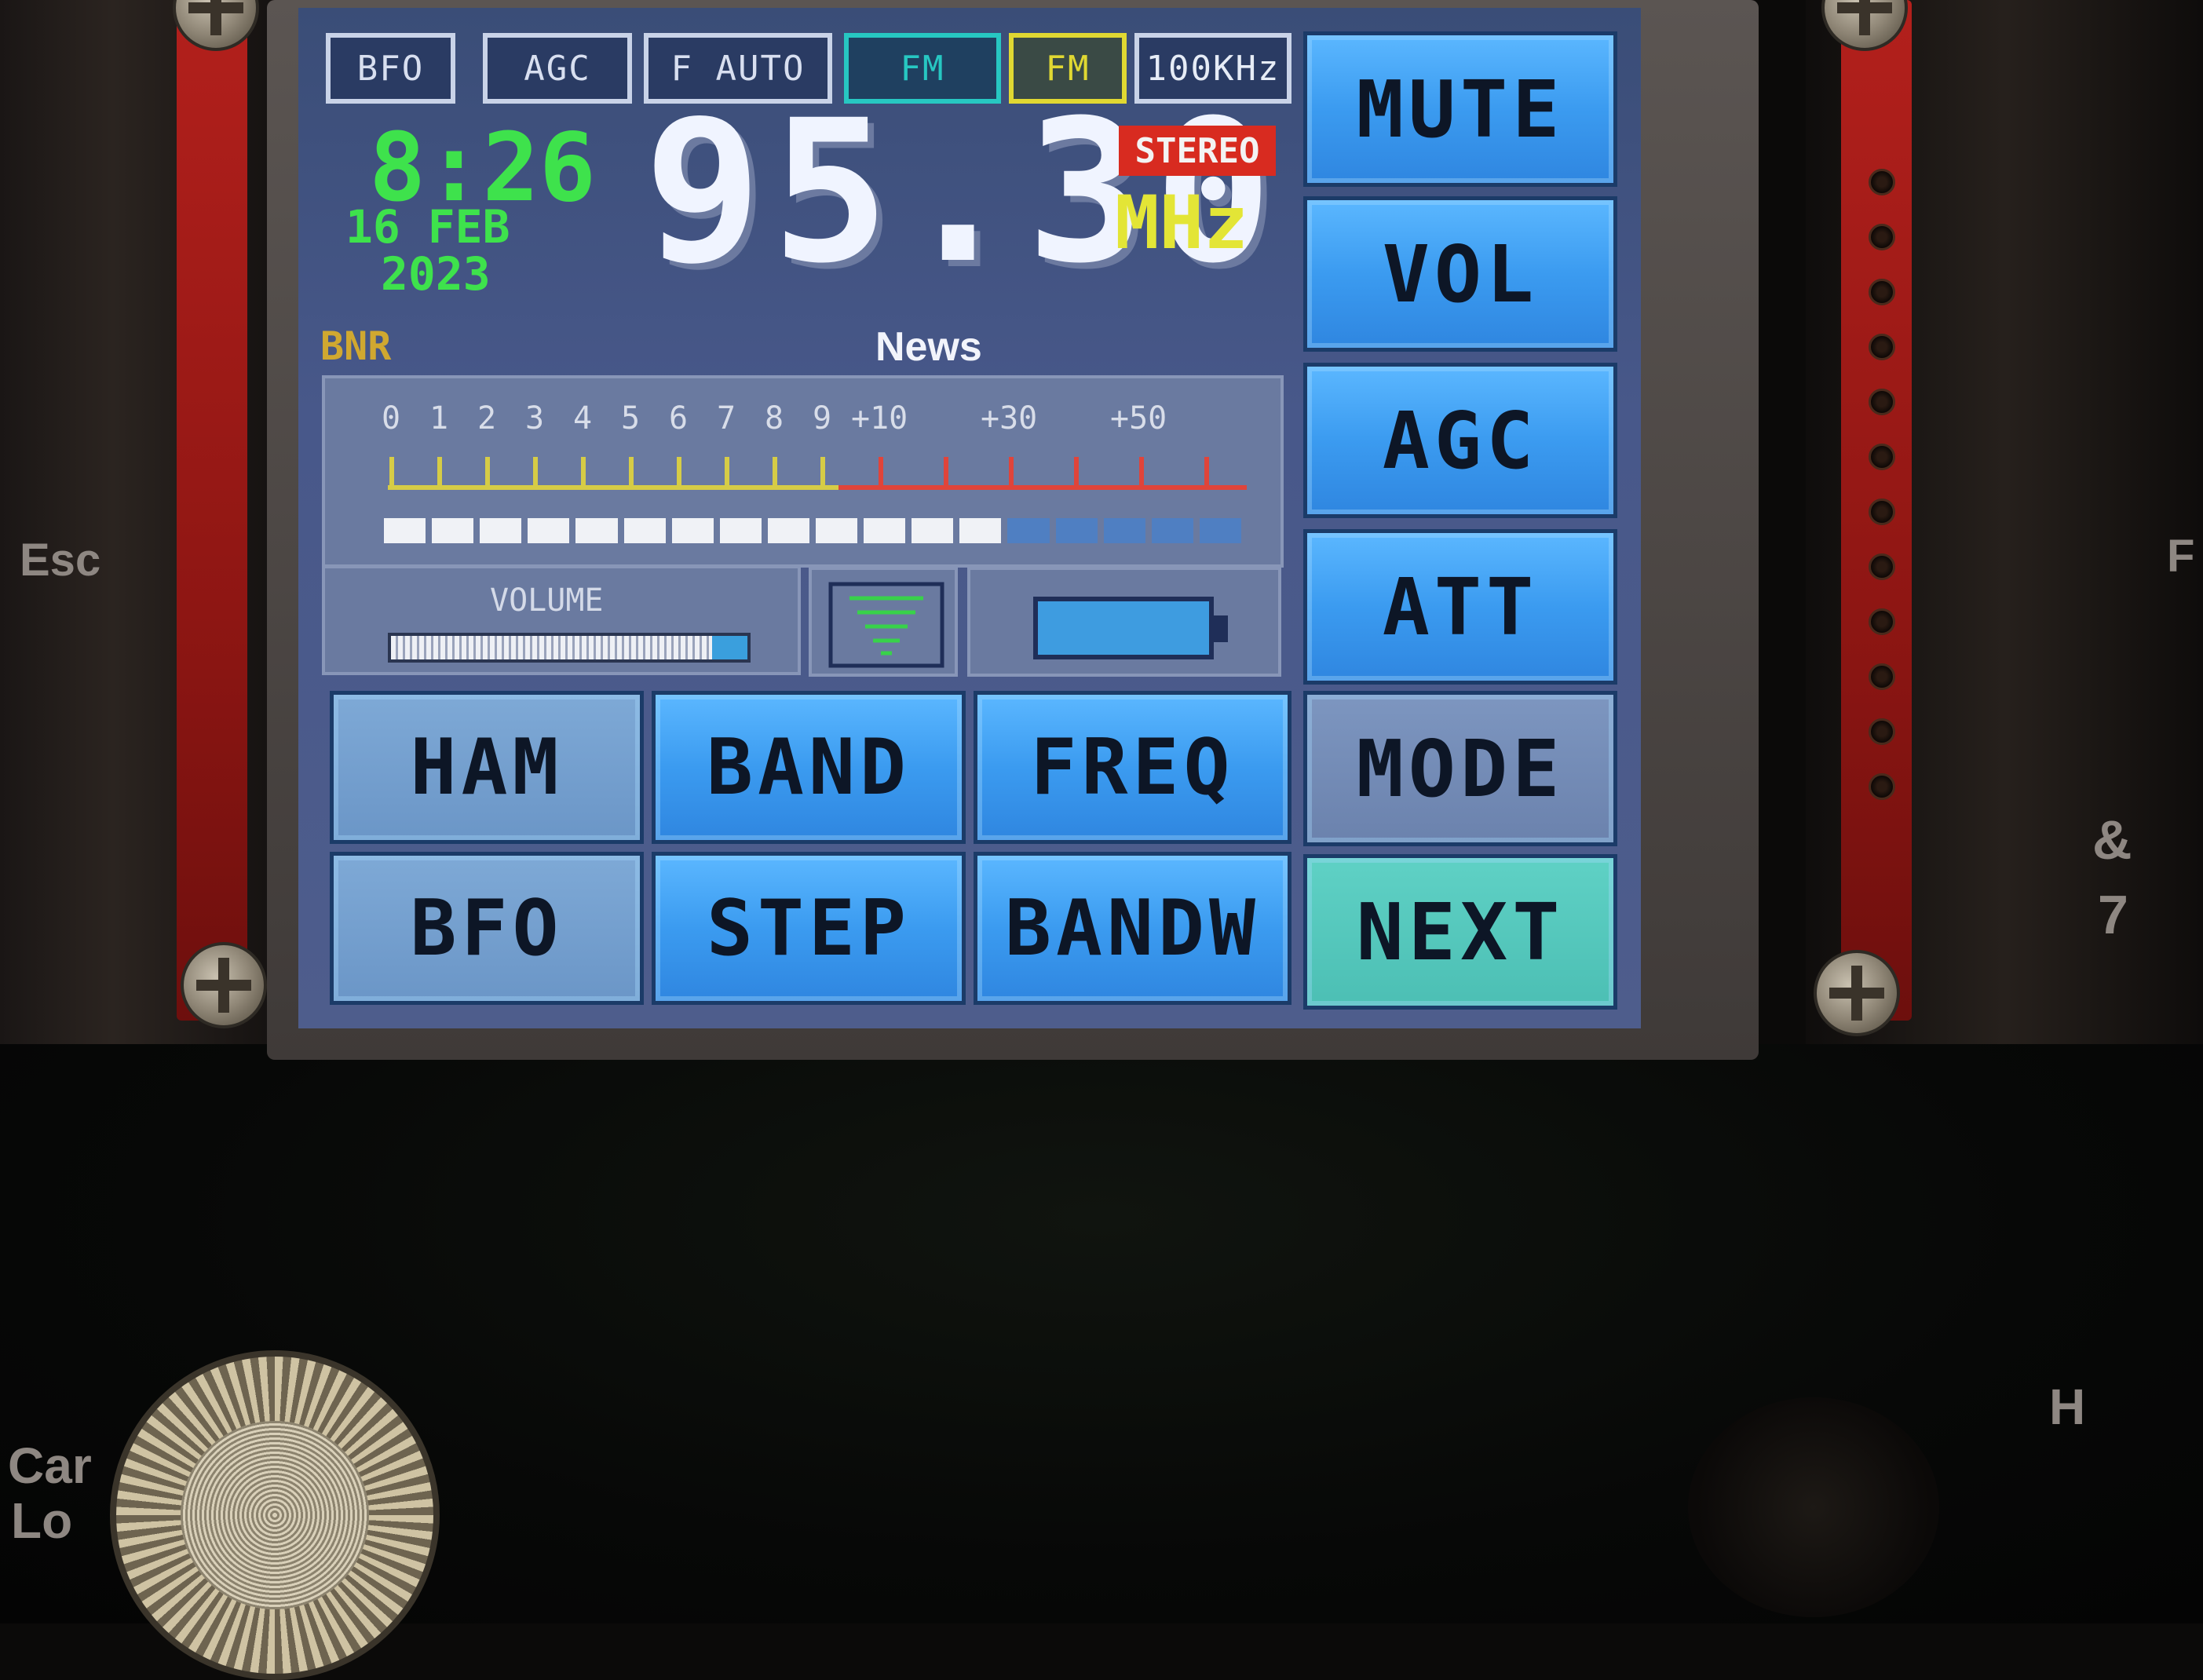  I want to click on volume-bar, so click(569, 648).